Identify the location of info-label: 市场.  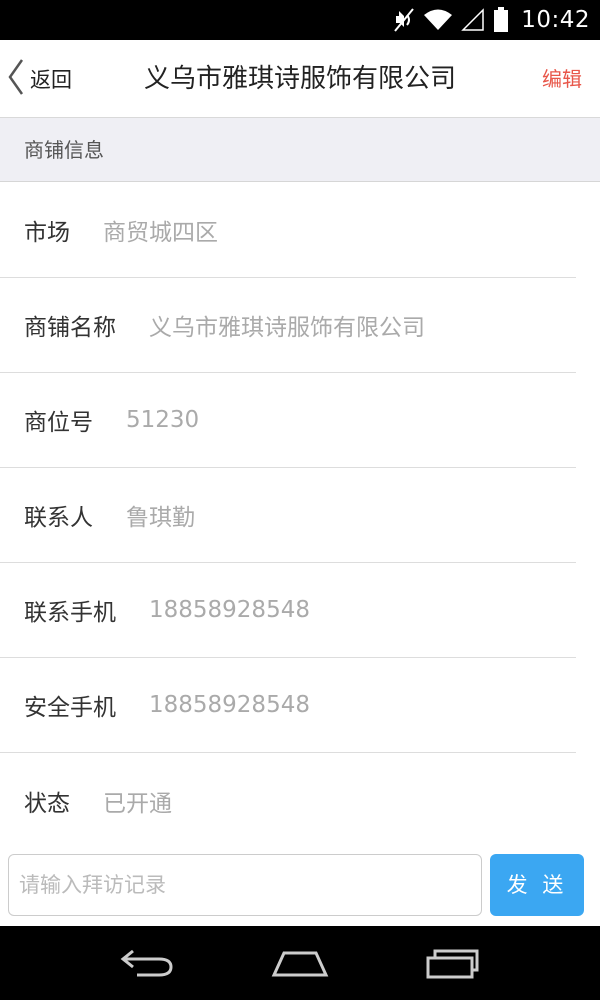
(47, 233).